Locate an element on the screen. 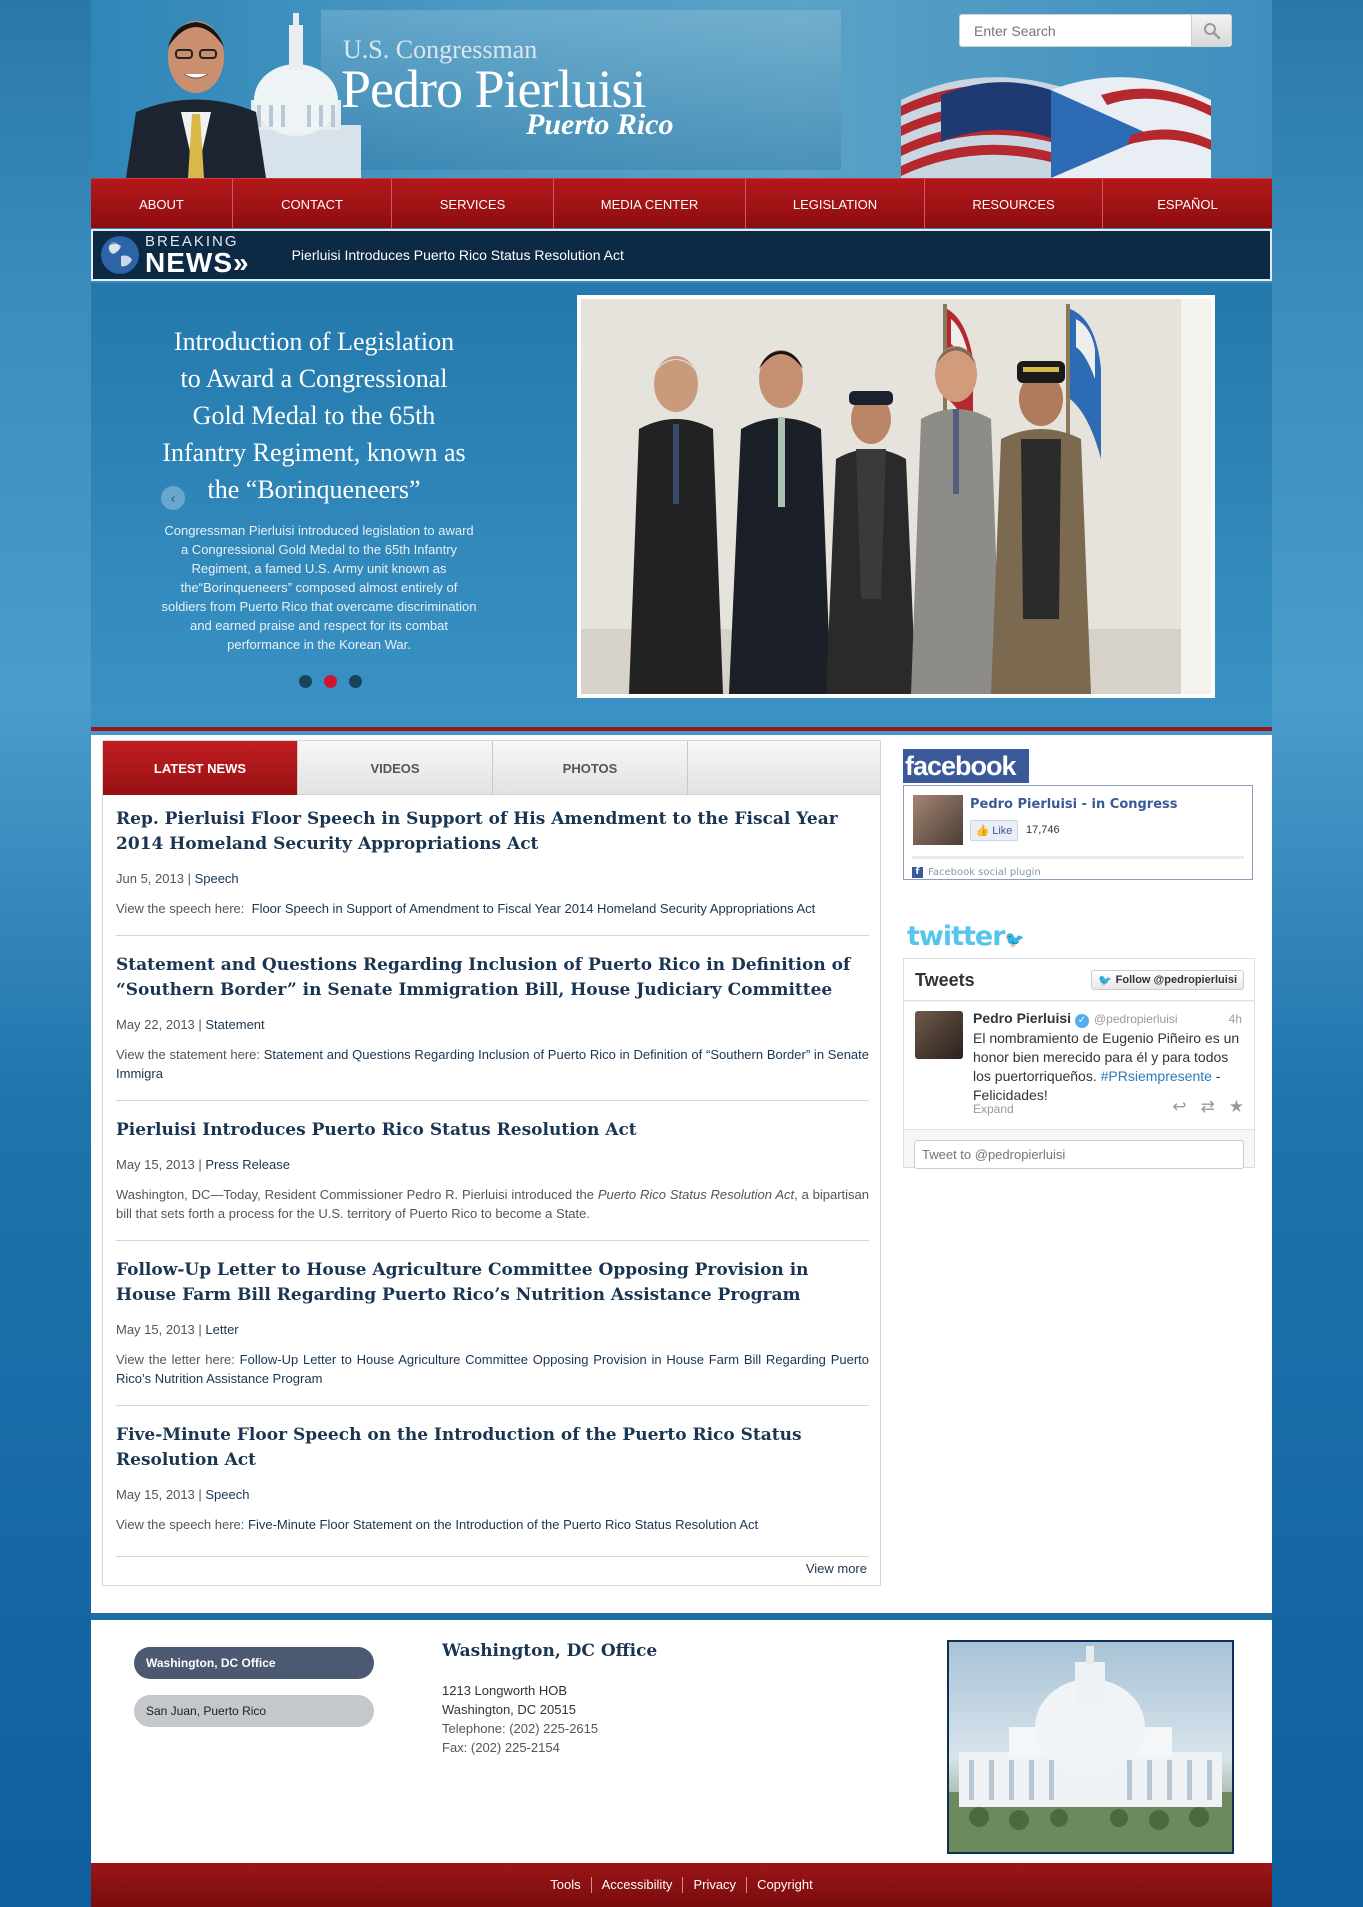  search-input is located at coordinates (1076, 30).